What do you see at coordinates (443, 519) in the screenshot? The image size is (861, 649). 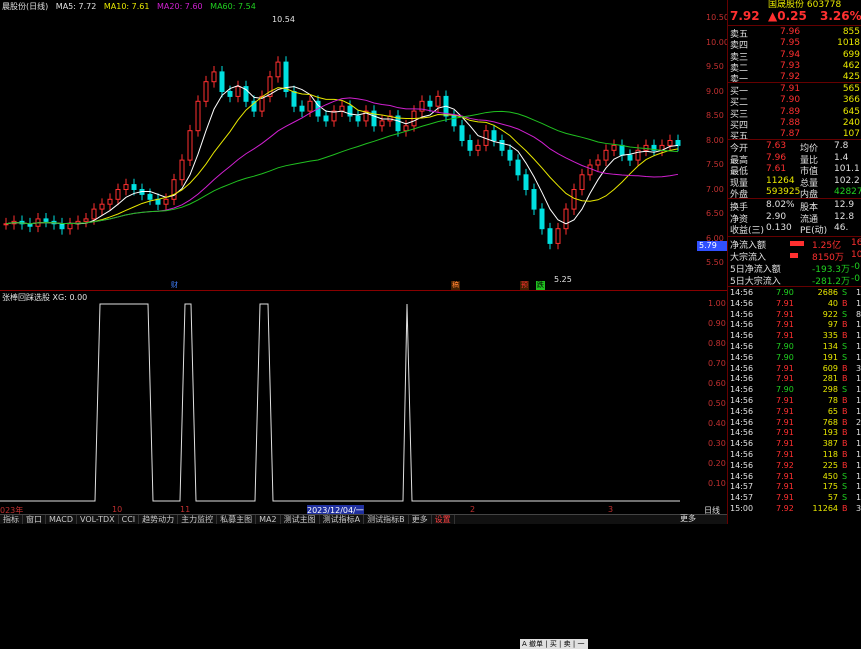 I see `indicator-tab: 设置` at bounding box center [443, 519].